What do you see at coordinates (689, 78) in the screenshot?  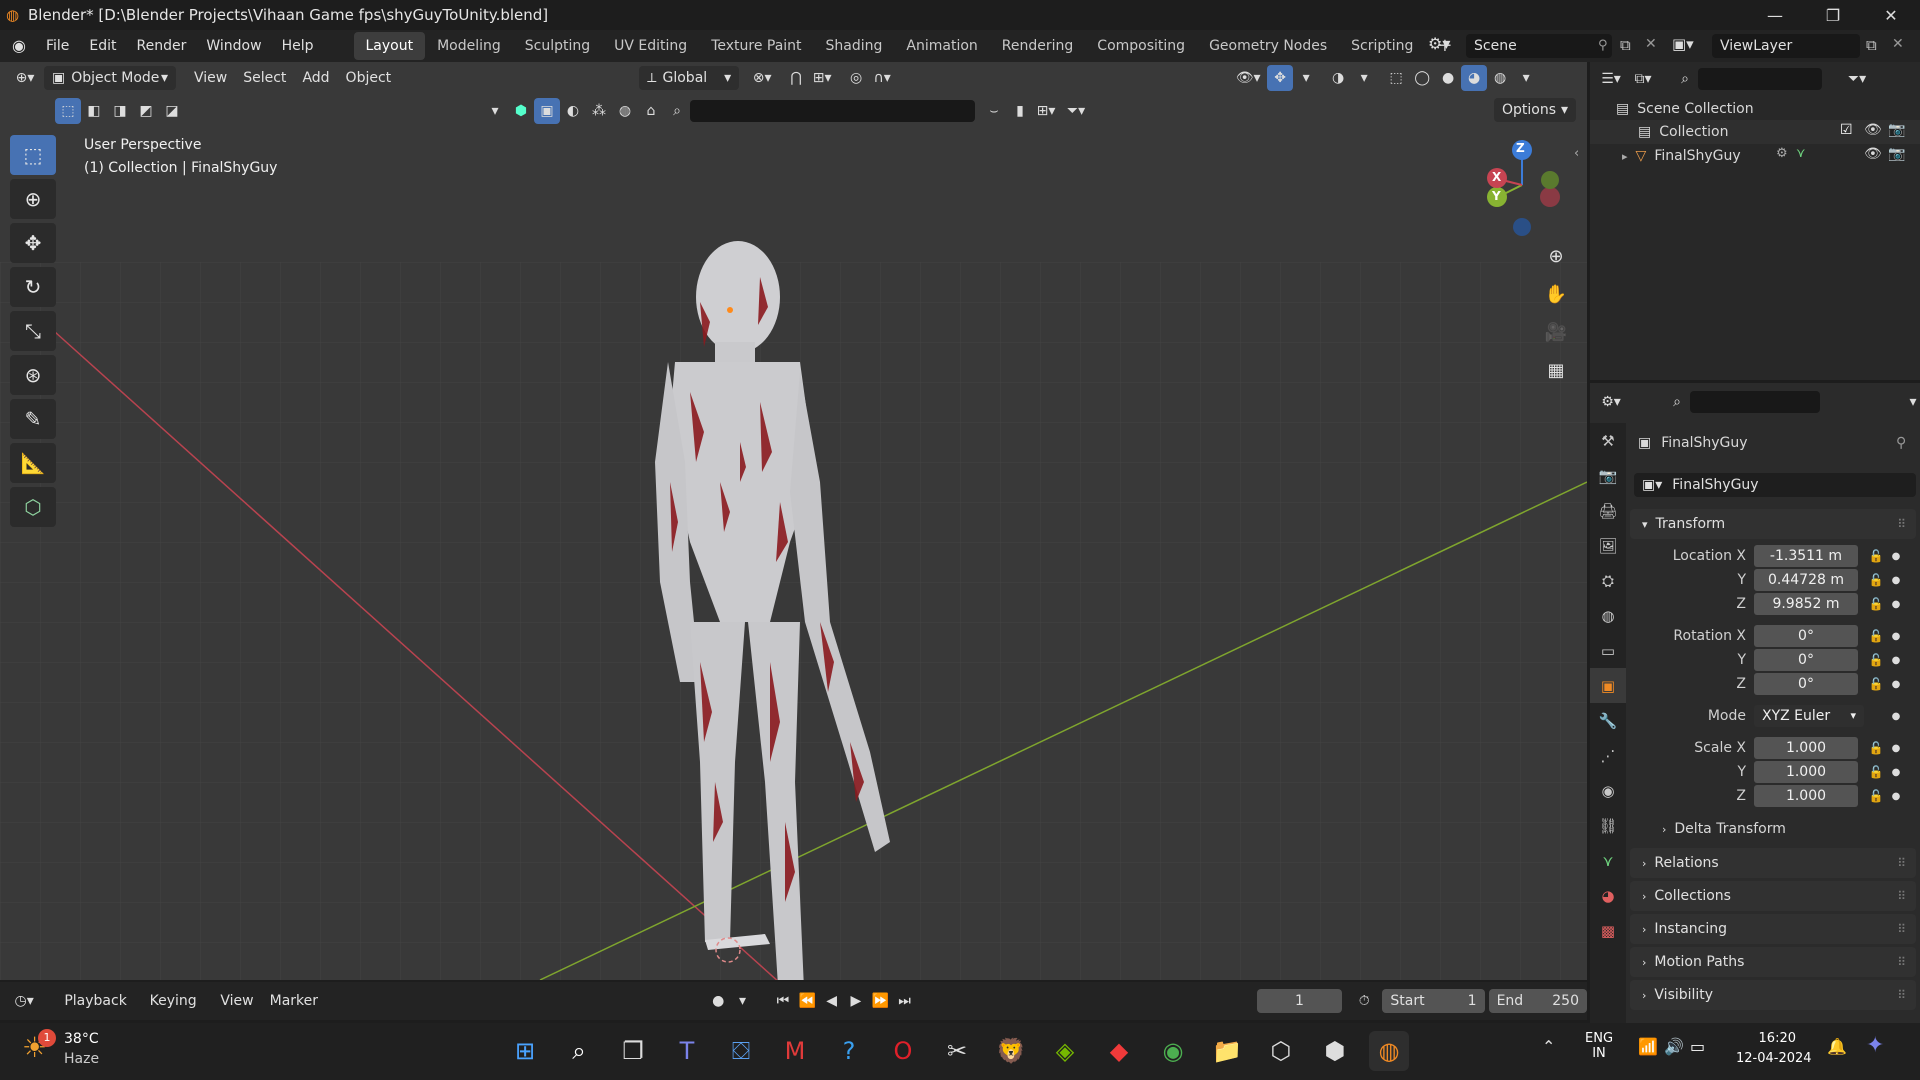 I see `transform-orientation-selector: ⟂ Global ▾` at bounding box center [689, 78].